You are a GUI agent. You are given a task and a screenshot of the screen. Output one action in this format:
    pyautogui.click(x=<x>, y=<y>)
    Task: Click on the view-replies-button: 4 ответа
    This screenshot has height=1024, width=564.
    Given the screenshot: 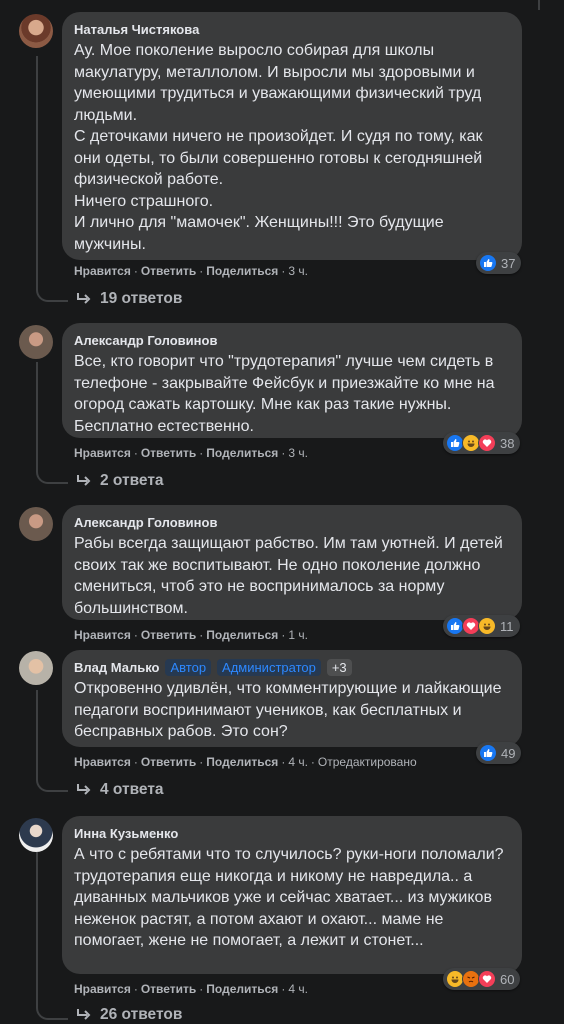 What is the action you would take?
    pyautogui.click(x=120, y=790)
    